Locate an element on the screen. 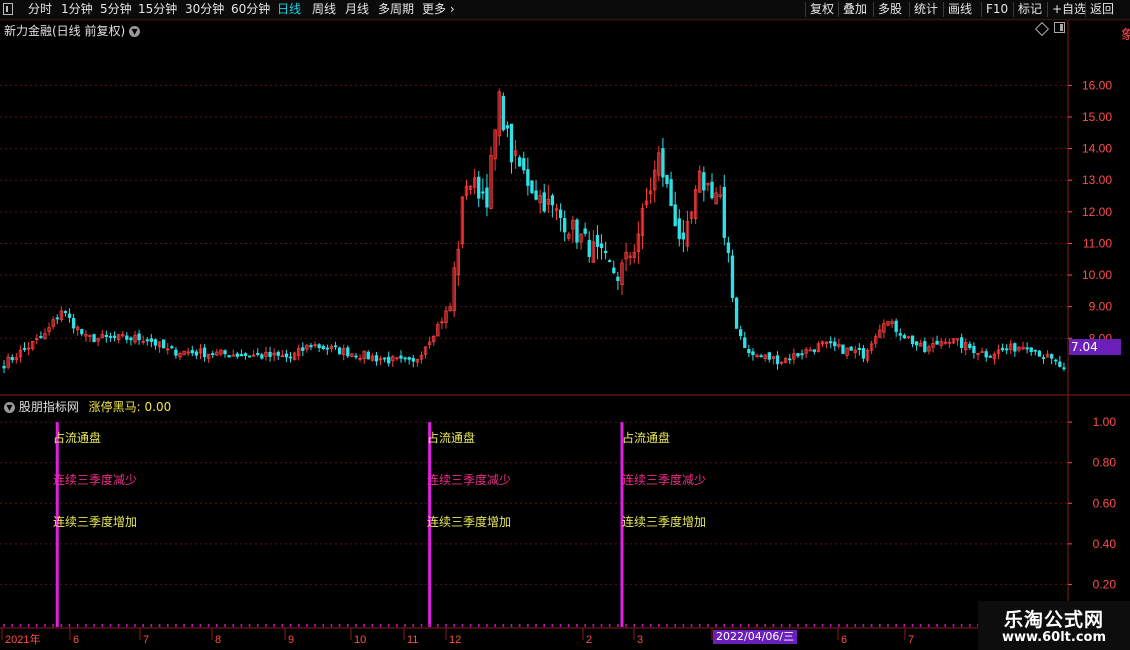 The width and height of the screenshot is (1130, 650). date-label: 12 is located at coordinates (455, 640).